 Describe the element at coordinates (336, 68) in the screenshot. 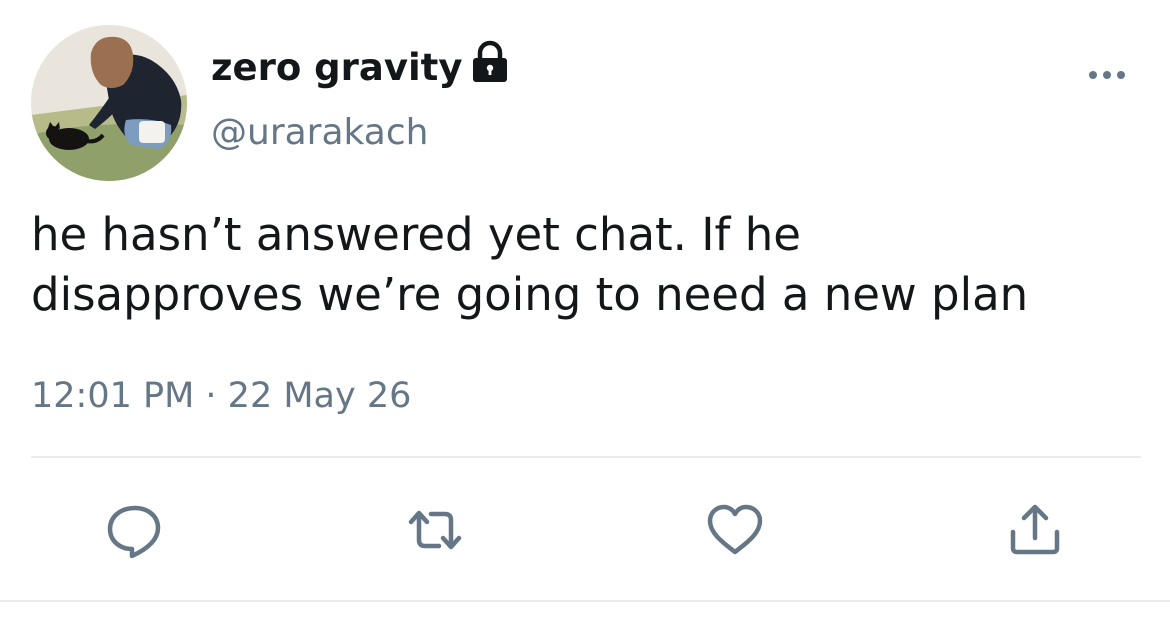

I see `display-name: zero gravity` at that location.